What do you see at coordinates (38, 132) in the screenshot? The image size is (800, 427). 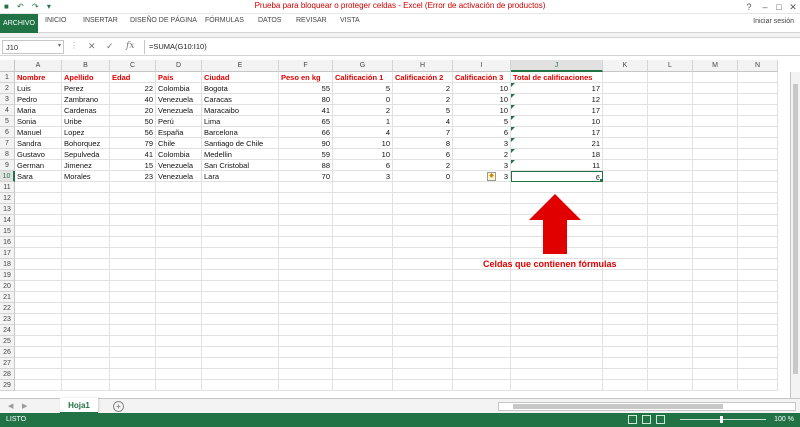 I see `data-cell-a6: Manuel` at bounding box center [38, 132].